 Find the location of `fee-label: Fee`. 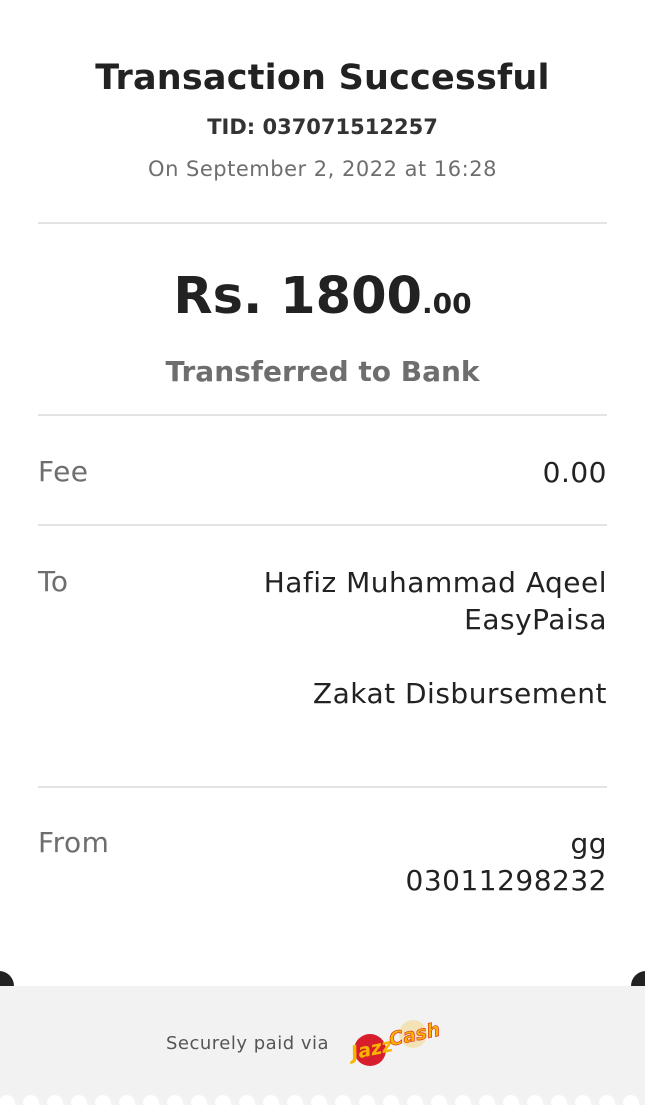

fee-label: Fee is located at coordinates (63, 471).